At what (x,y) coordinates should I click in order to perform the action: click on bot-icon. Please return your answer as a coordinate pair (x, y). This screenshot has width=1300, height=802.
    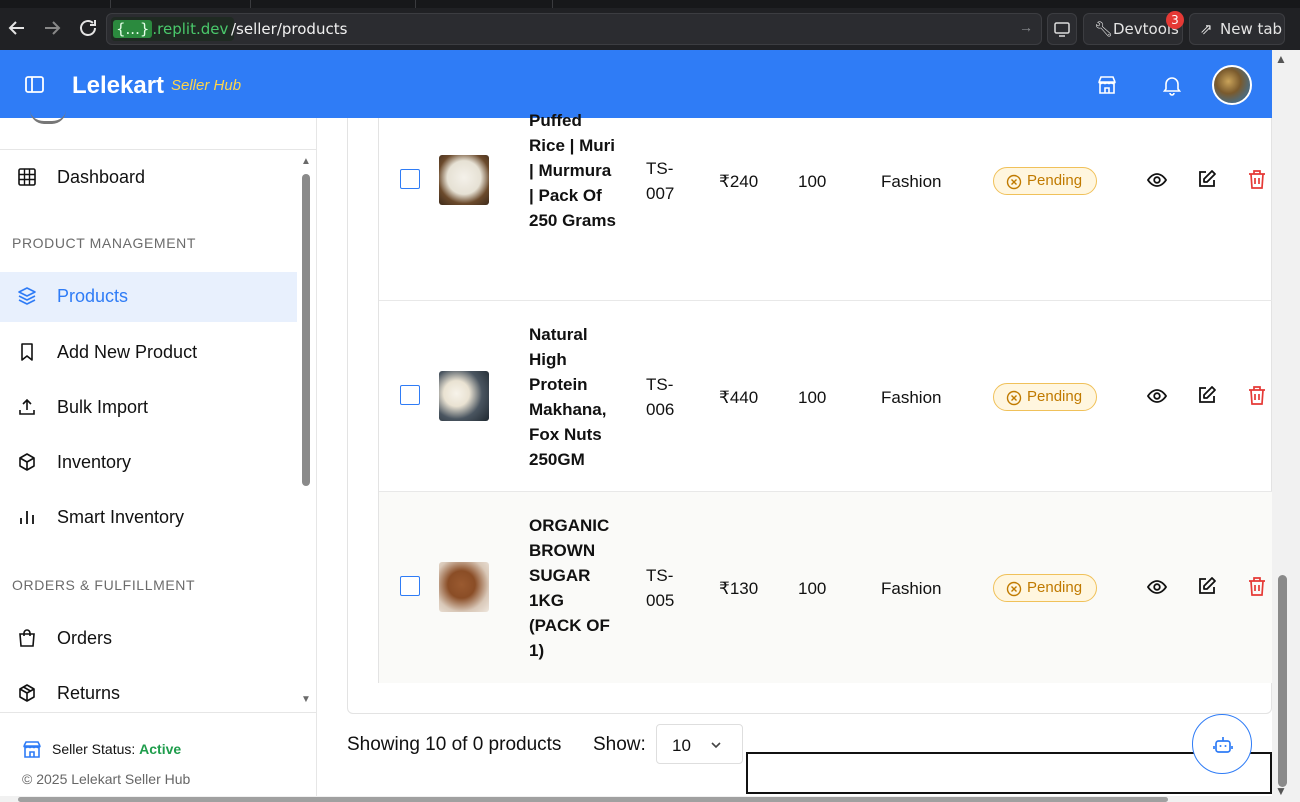
    Looking at the image, I should click on (1223, 745).